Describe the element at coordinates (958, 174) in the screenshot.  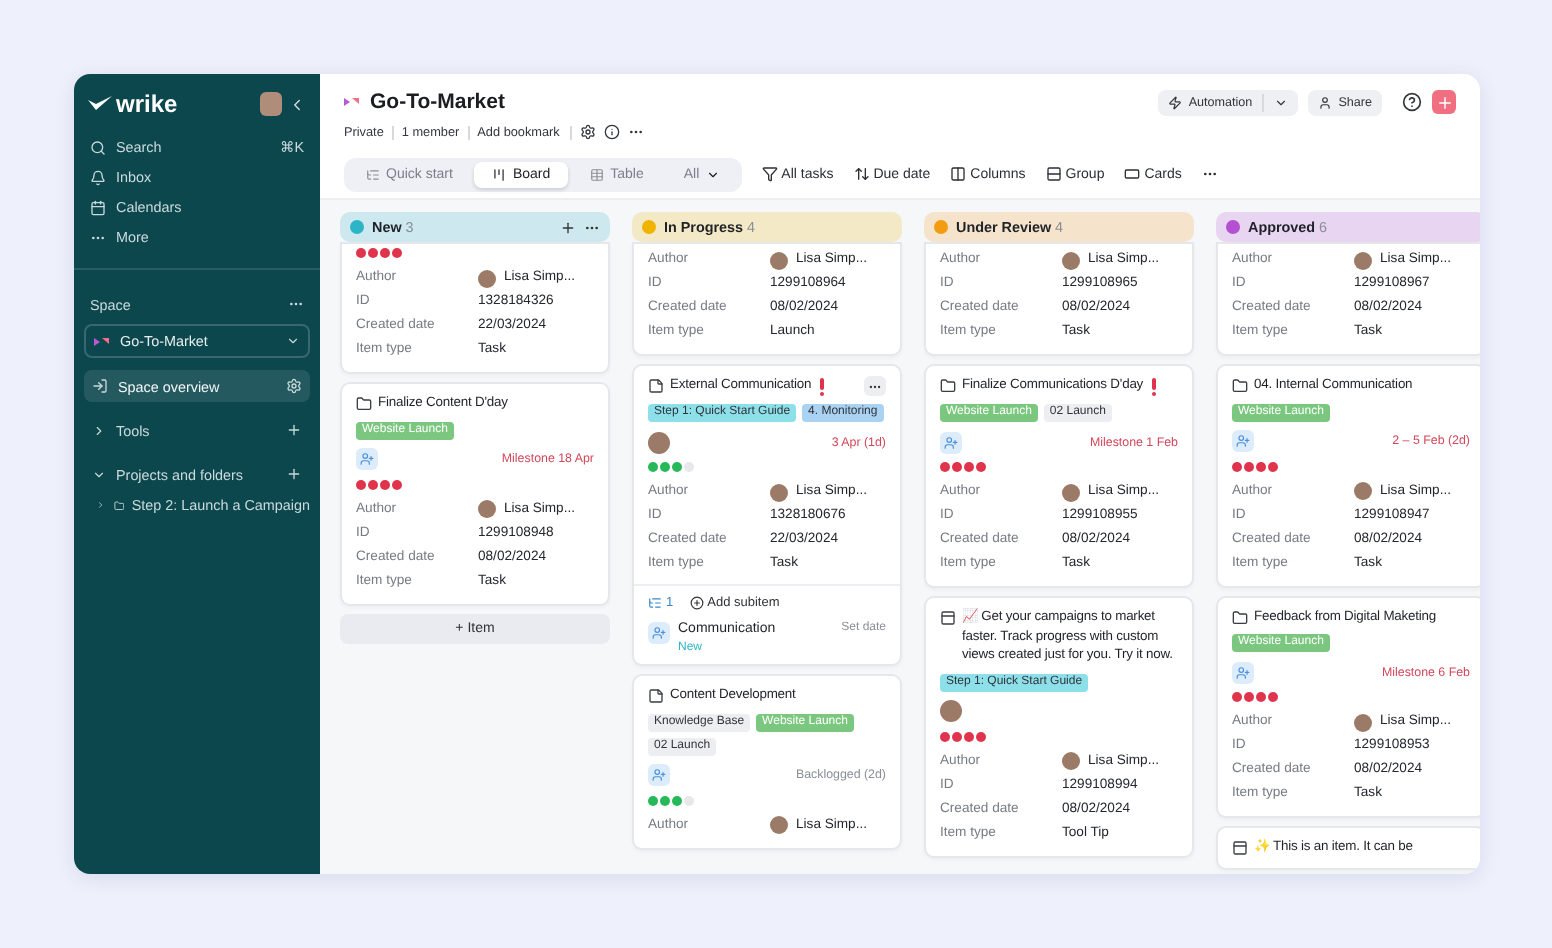
I see `columns-icon` at that location.